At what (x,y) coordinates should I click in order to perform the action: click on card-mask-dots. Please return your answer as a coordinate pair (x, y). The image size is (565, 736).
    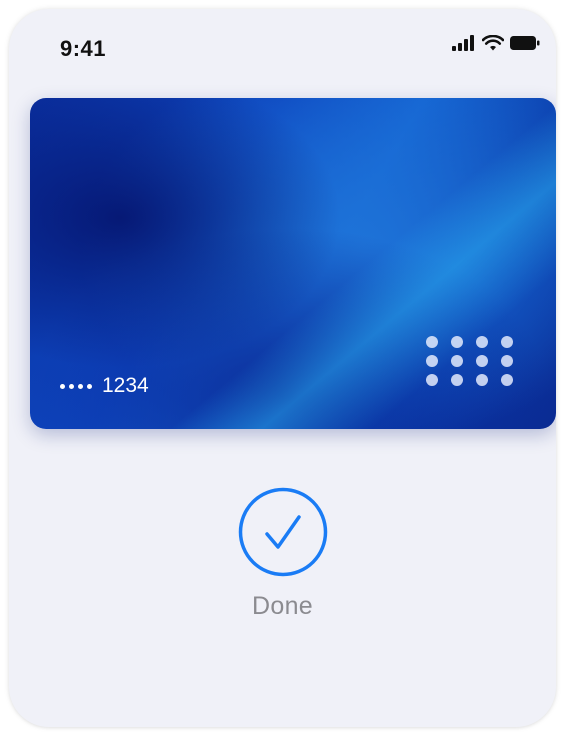
    Looking at the image, I should click on (76, 386).